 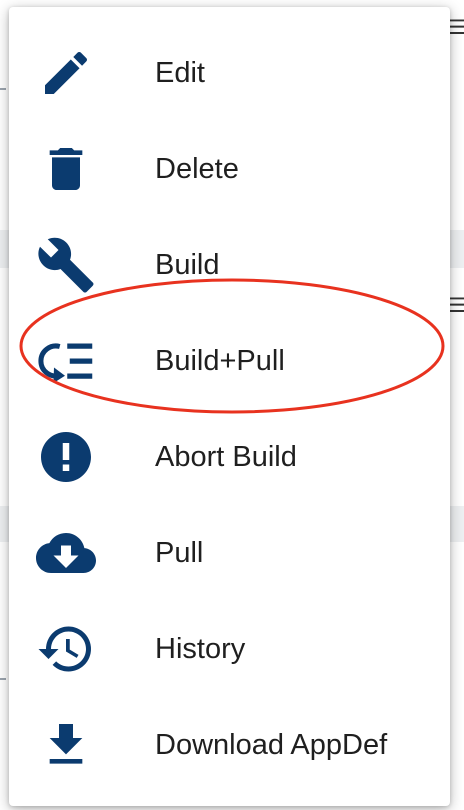 I want to click on pencil-icon, so click(x=66, y=73).